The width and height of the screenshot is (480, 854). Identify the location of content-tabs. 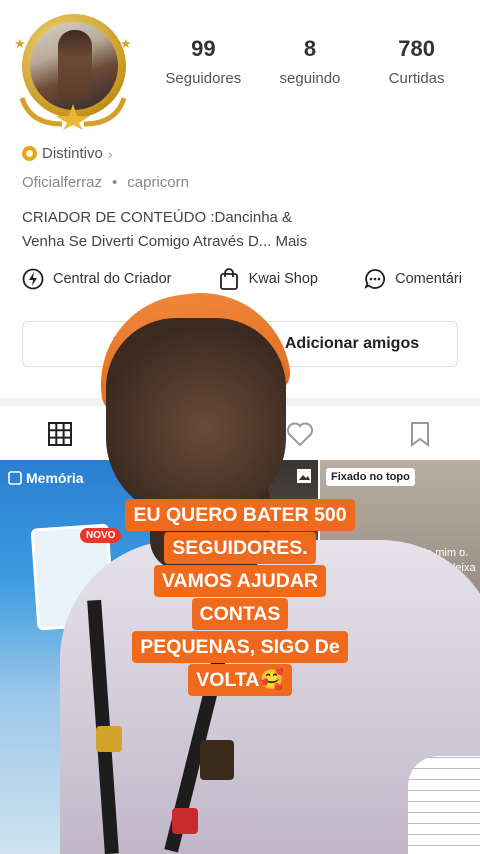
(240, 434).